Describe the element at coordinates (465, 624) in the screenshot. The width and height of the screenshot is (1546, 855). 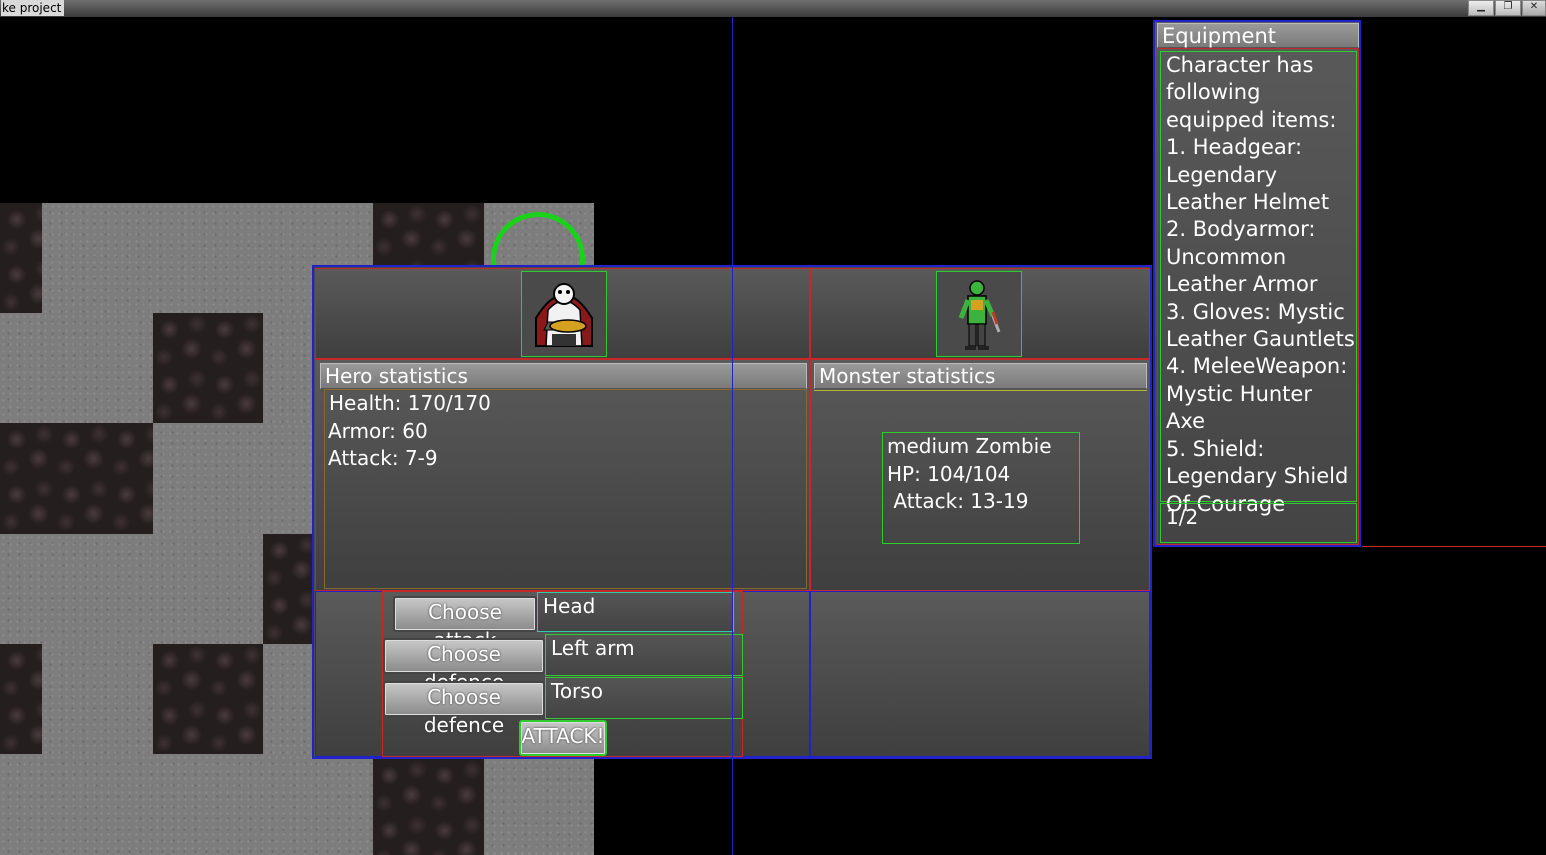
I see `choose-attack-button: Choose attack` at that location.